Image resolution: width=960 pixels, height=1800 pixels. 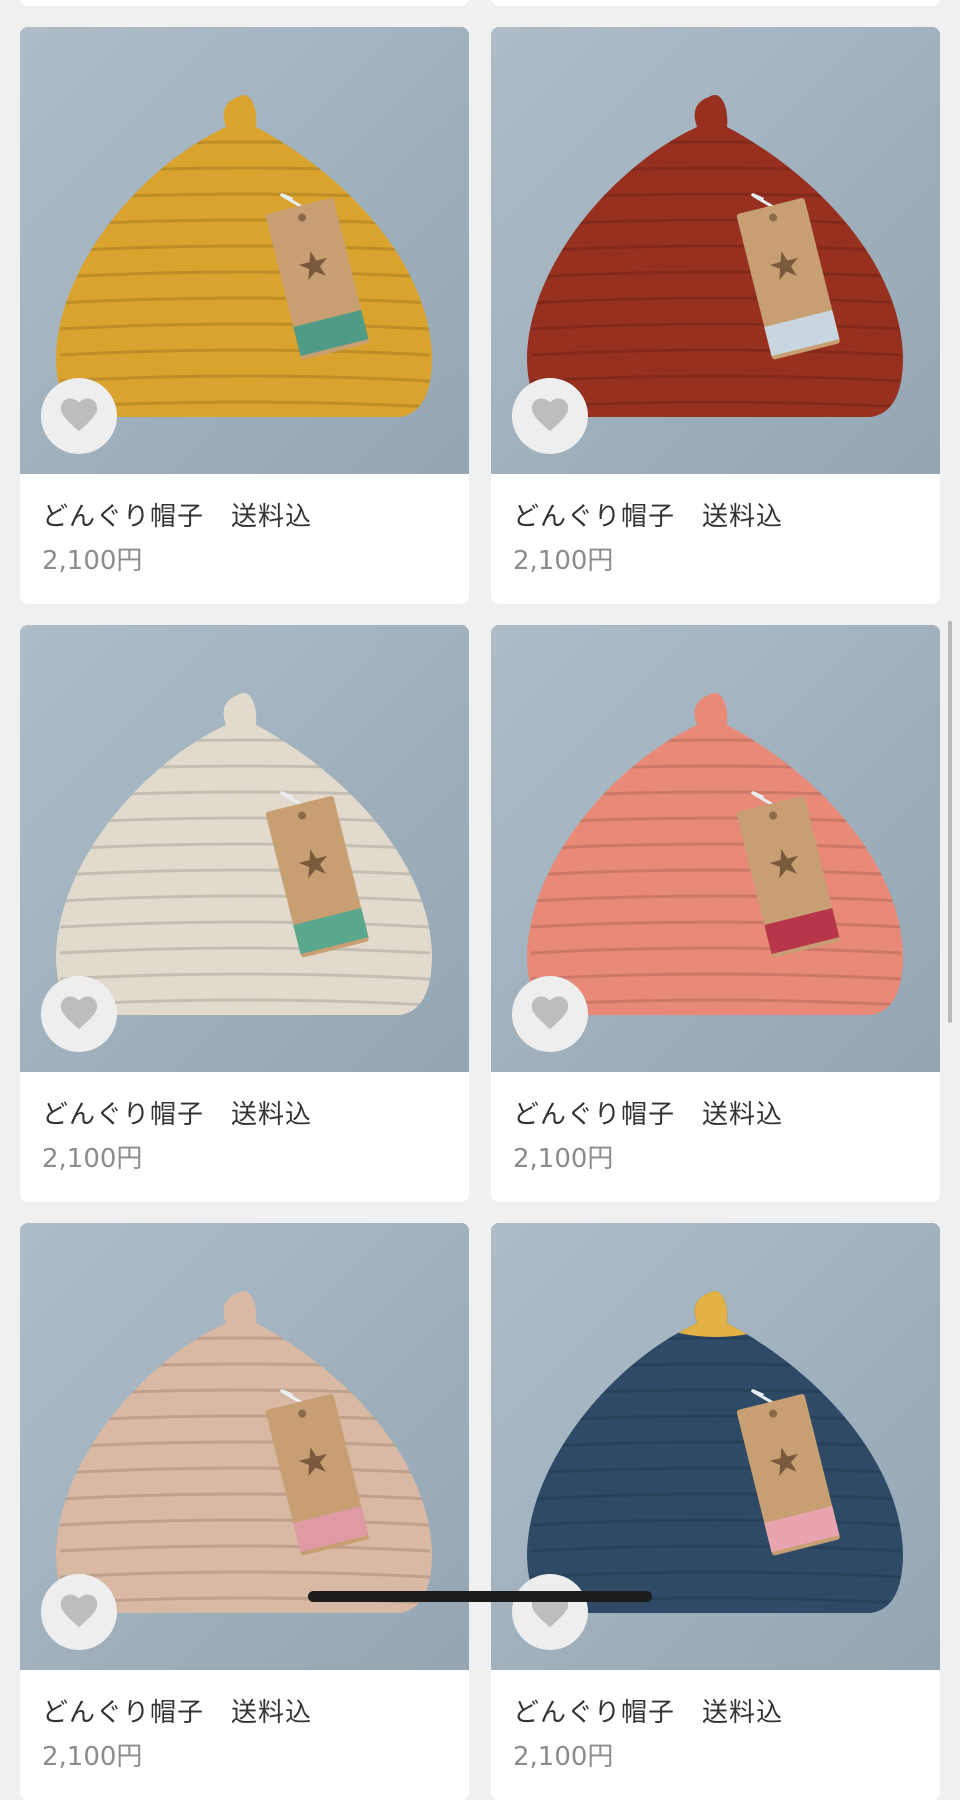 I want to click on home-indicator, so click(x=480, y=1596).